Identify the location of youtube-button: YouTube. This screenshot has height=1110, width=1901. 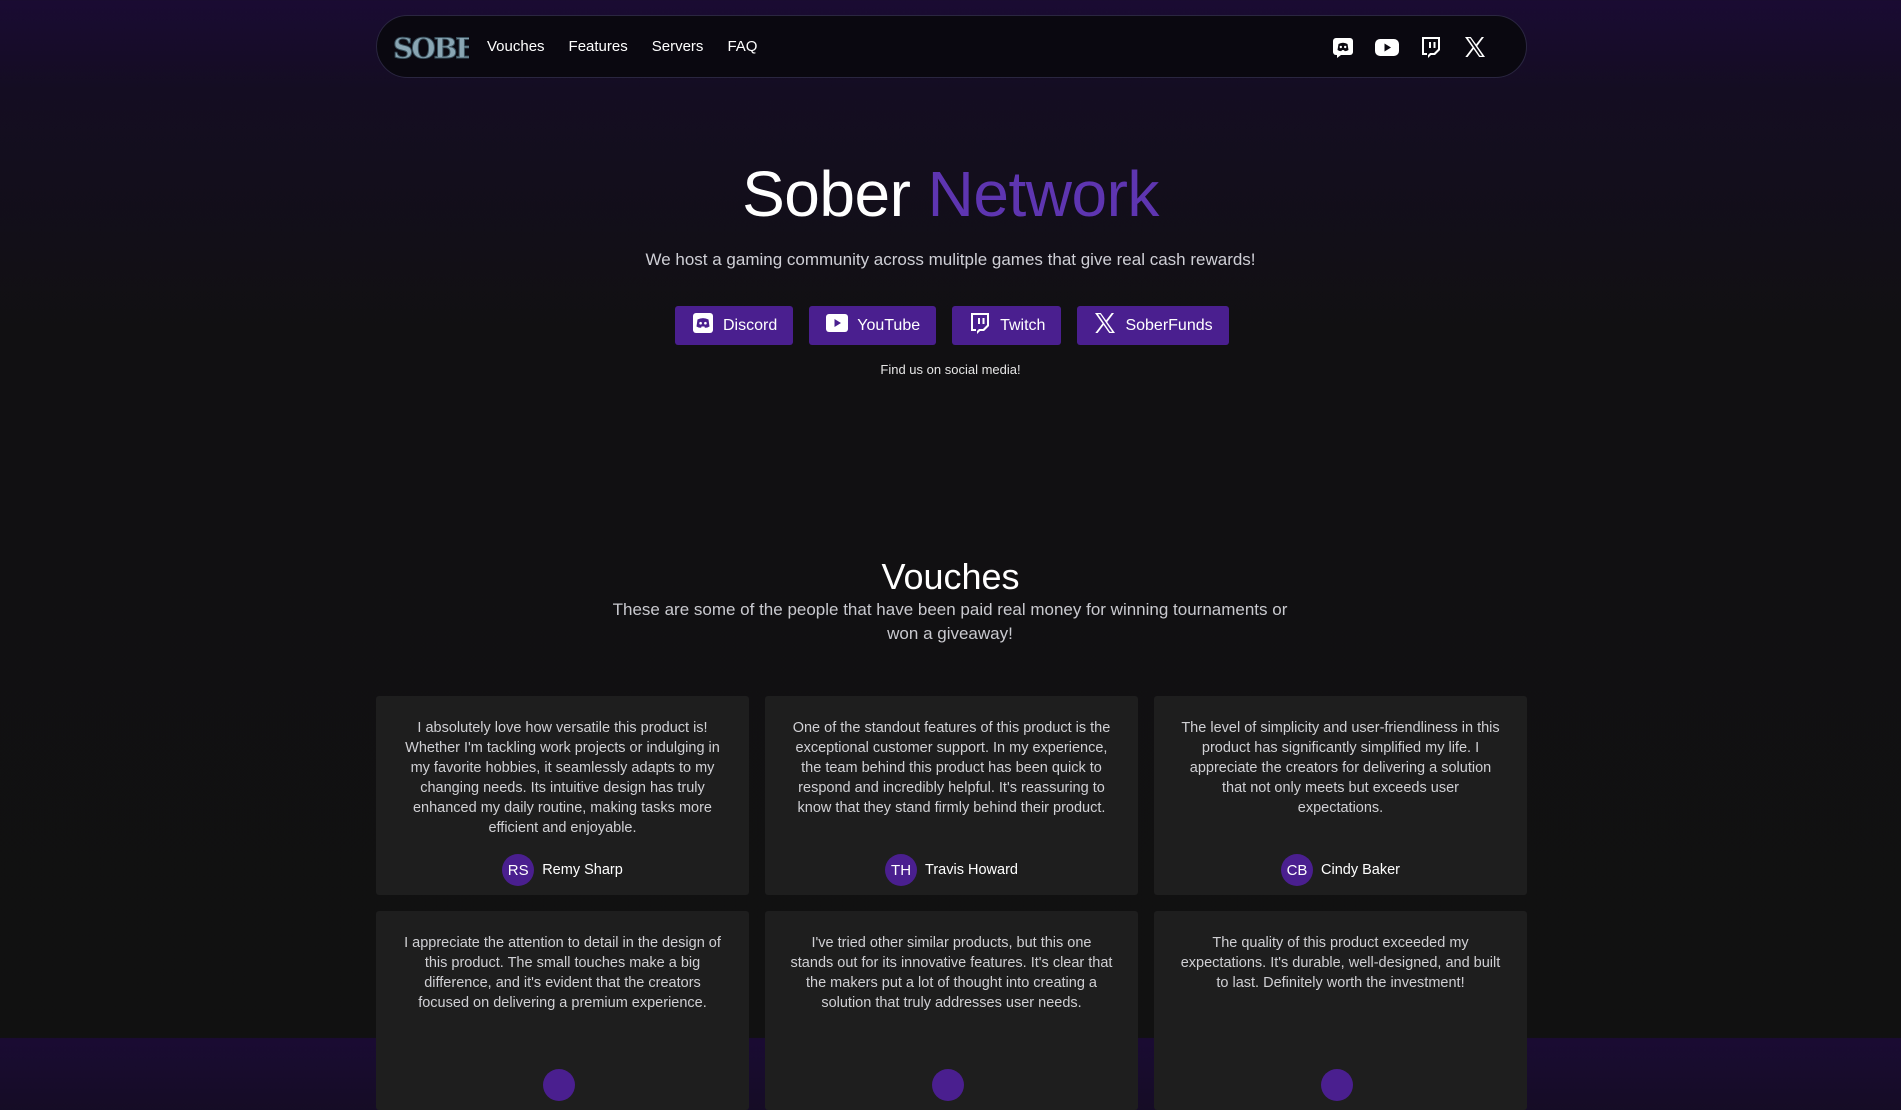
(873, 325).